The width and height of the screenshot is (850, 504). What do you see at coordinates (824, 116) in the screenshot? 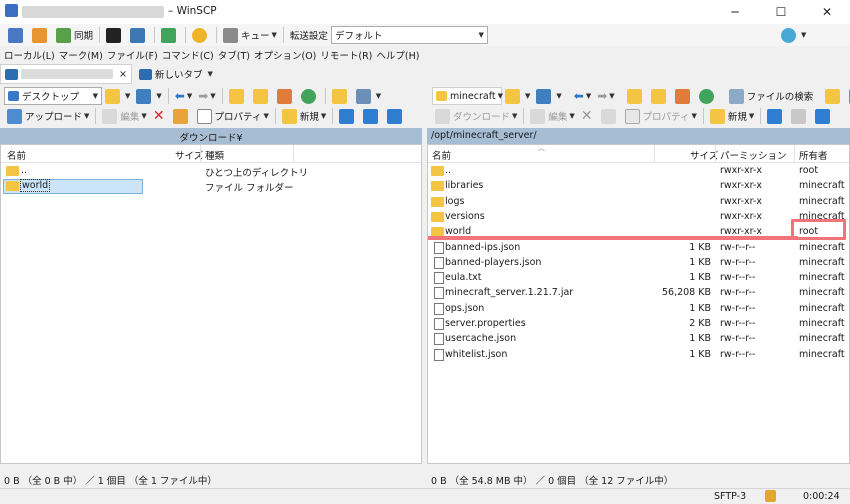
I see `right-filter-select-button` at bounding box center [824, 116].